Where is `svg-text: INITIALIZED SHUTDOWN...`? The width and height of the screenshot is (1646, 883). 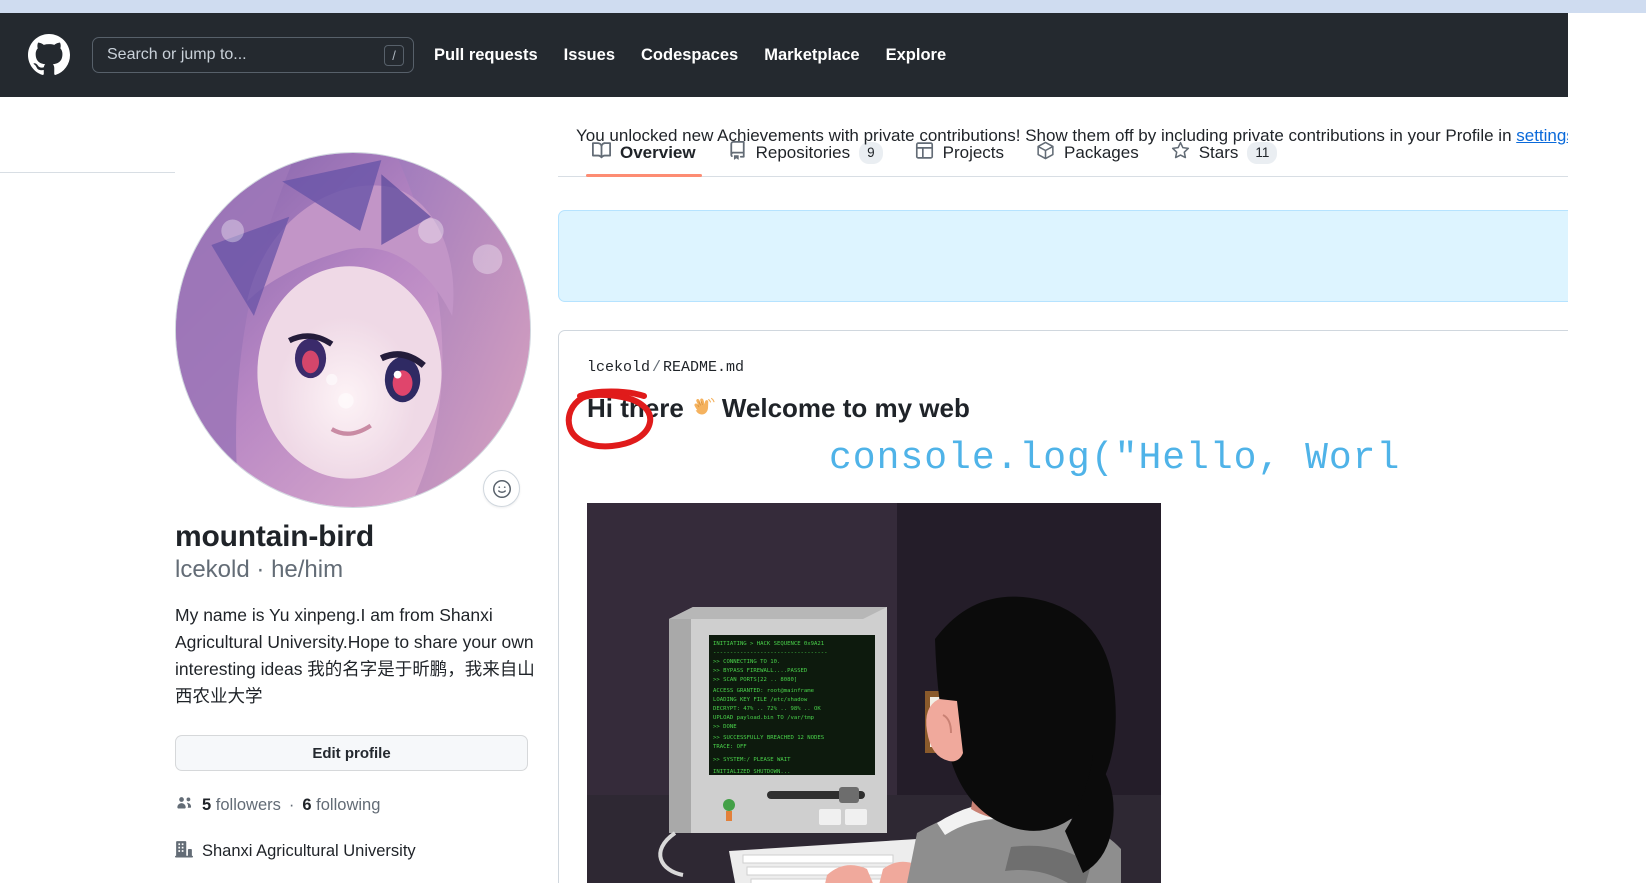 svg-text: INITIALIZED SHUTDOWN... is located at coordinates (751, 772).